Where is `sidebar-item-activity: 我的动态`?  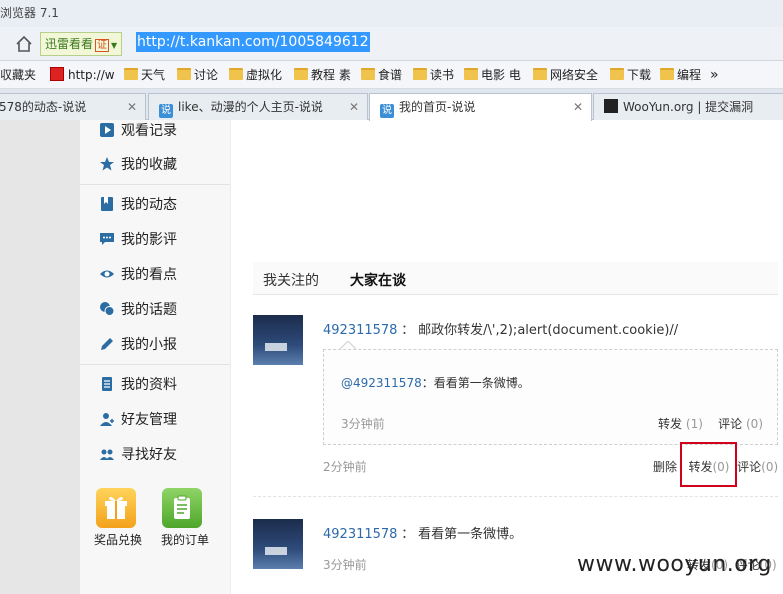 sidebar-item-activity: 我的动态 is located at coordinates (138, 205).